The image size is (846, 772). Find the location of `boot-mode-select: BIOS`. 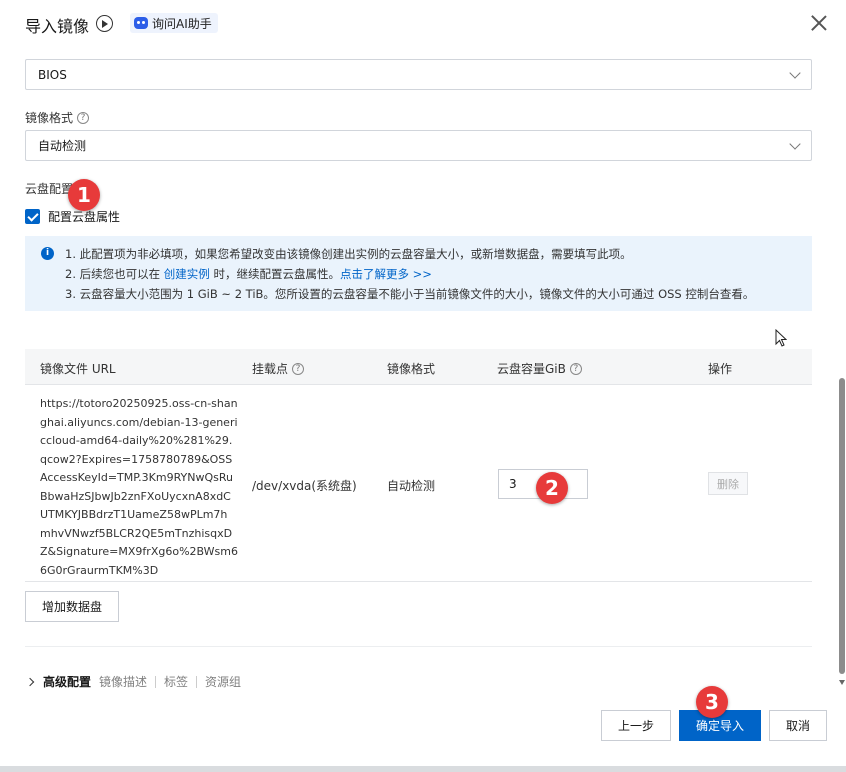

boot-mode-select: BIOS is located at coordinates (418, 74).